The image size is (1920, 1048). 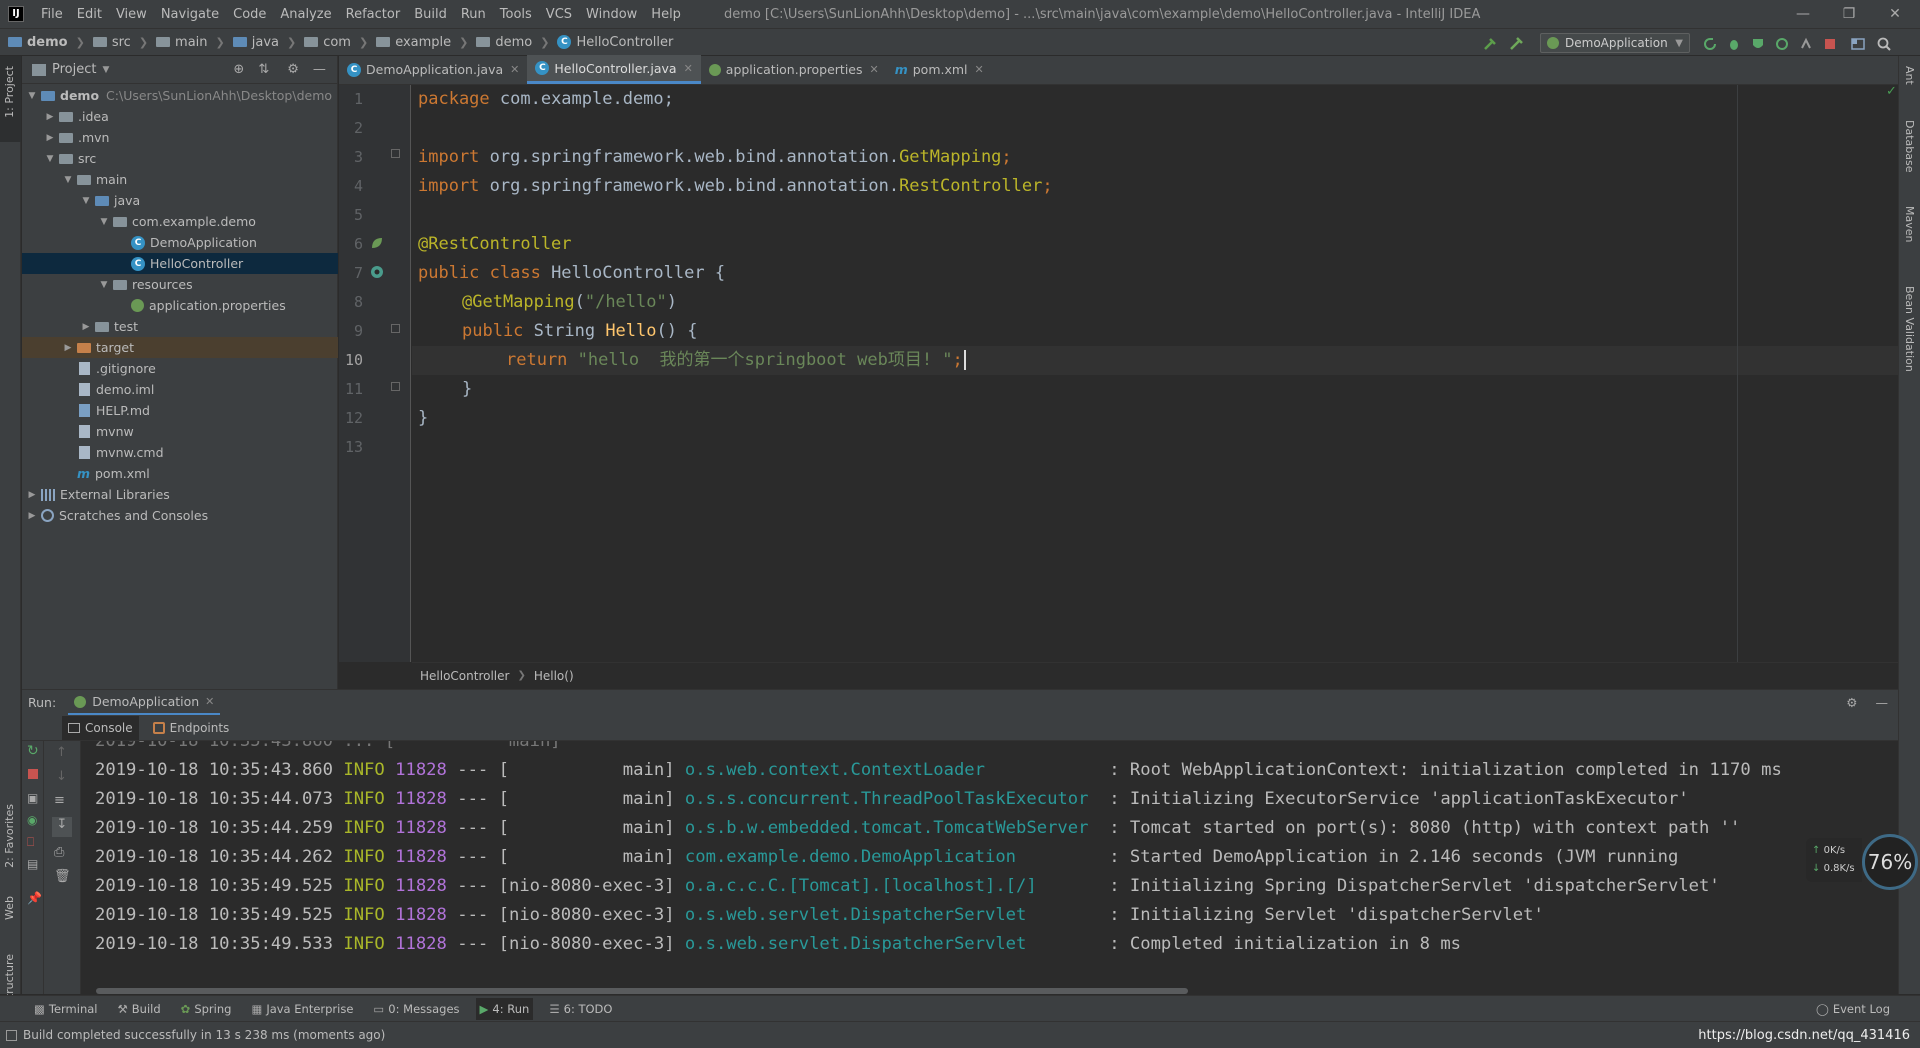 I want to click on profile-icon, so click(x=1782, y=44).